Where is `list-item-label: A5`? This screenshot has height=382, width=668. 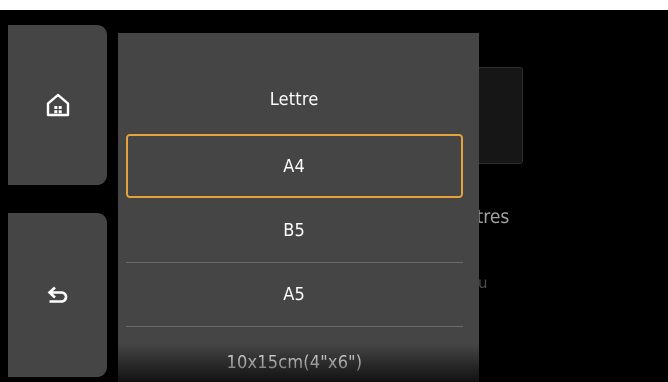 list-item-label: A5 is located at coordinates (294, 294).